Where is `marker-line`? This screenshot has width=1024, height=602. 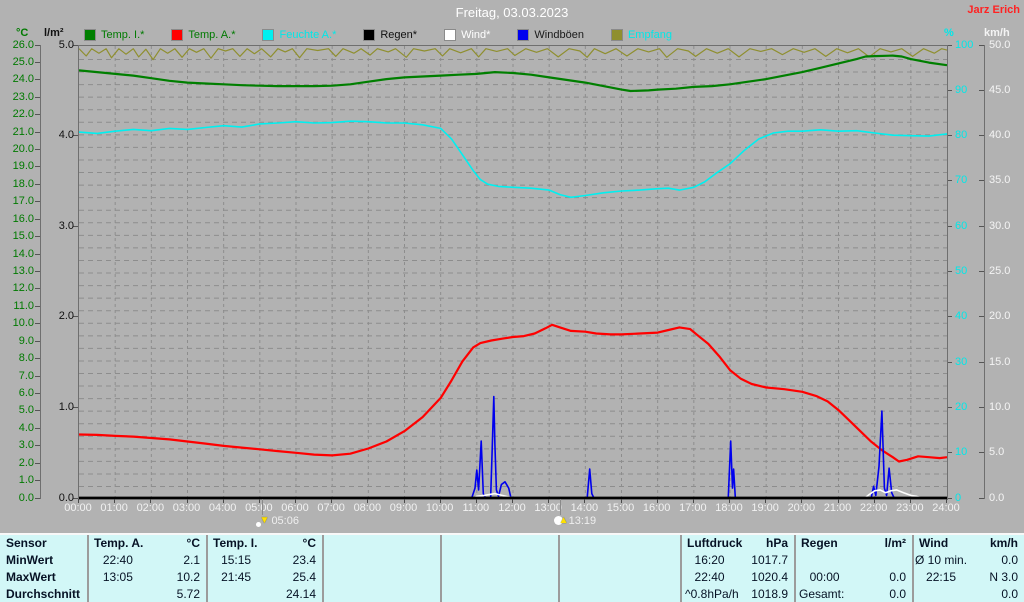 marker-line is located at coordinates (560, 507).